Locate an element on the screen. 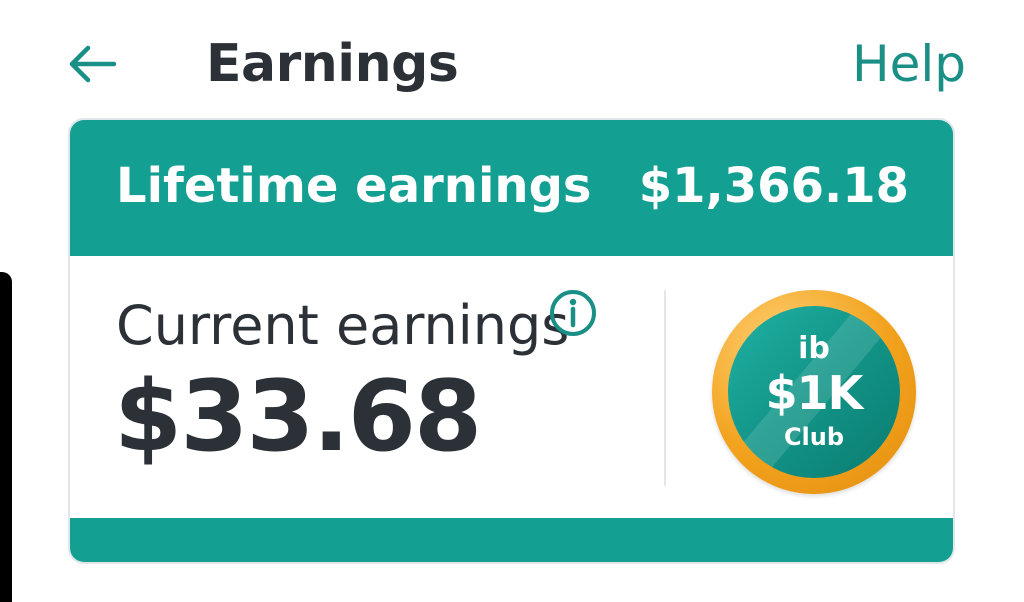  badge-medallion: ib $1K Club is located at coordinates (814, 392).